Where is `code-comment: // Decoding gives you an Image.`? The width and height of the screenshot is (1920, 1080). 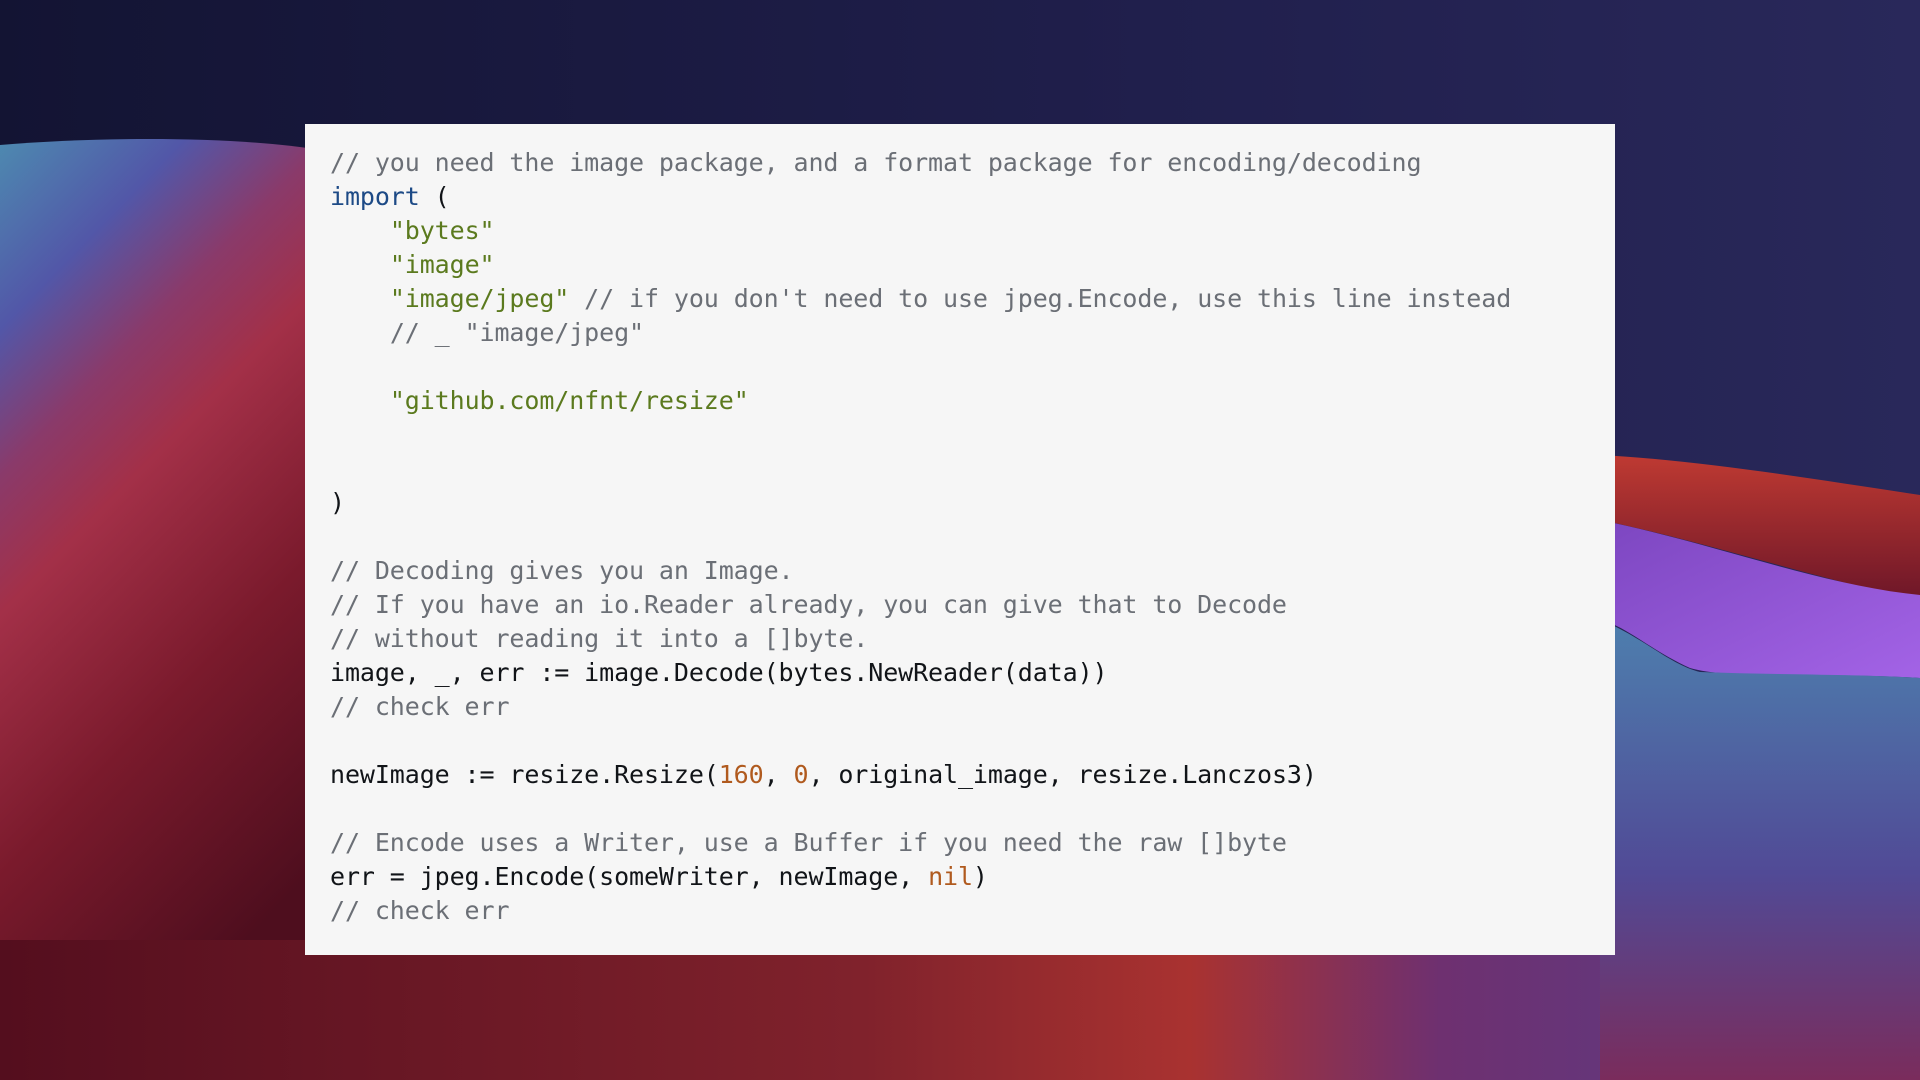
code-comment: // Decoding gives you an Image. is located at coordinates (562, 570).